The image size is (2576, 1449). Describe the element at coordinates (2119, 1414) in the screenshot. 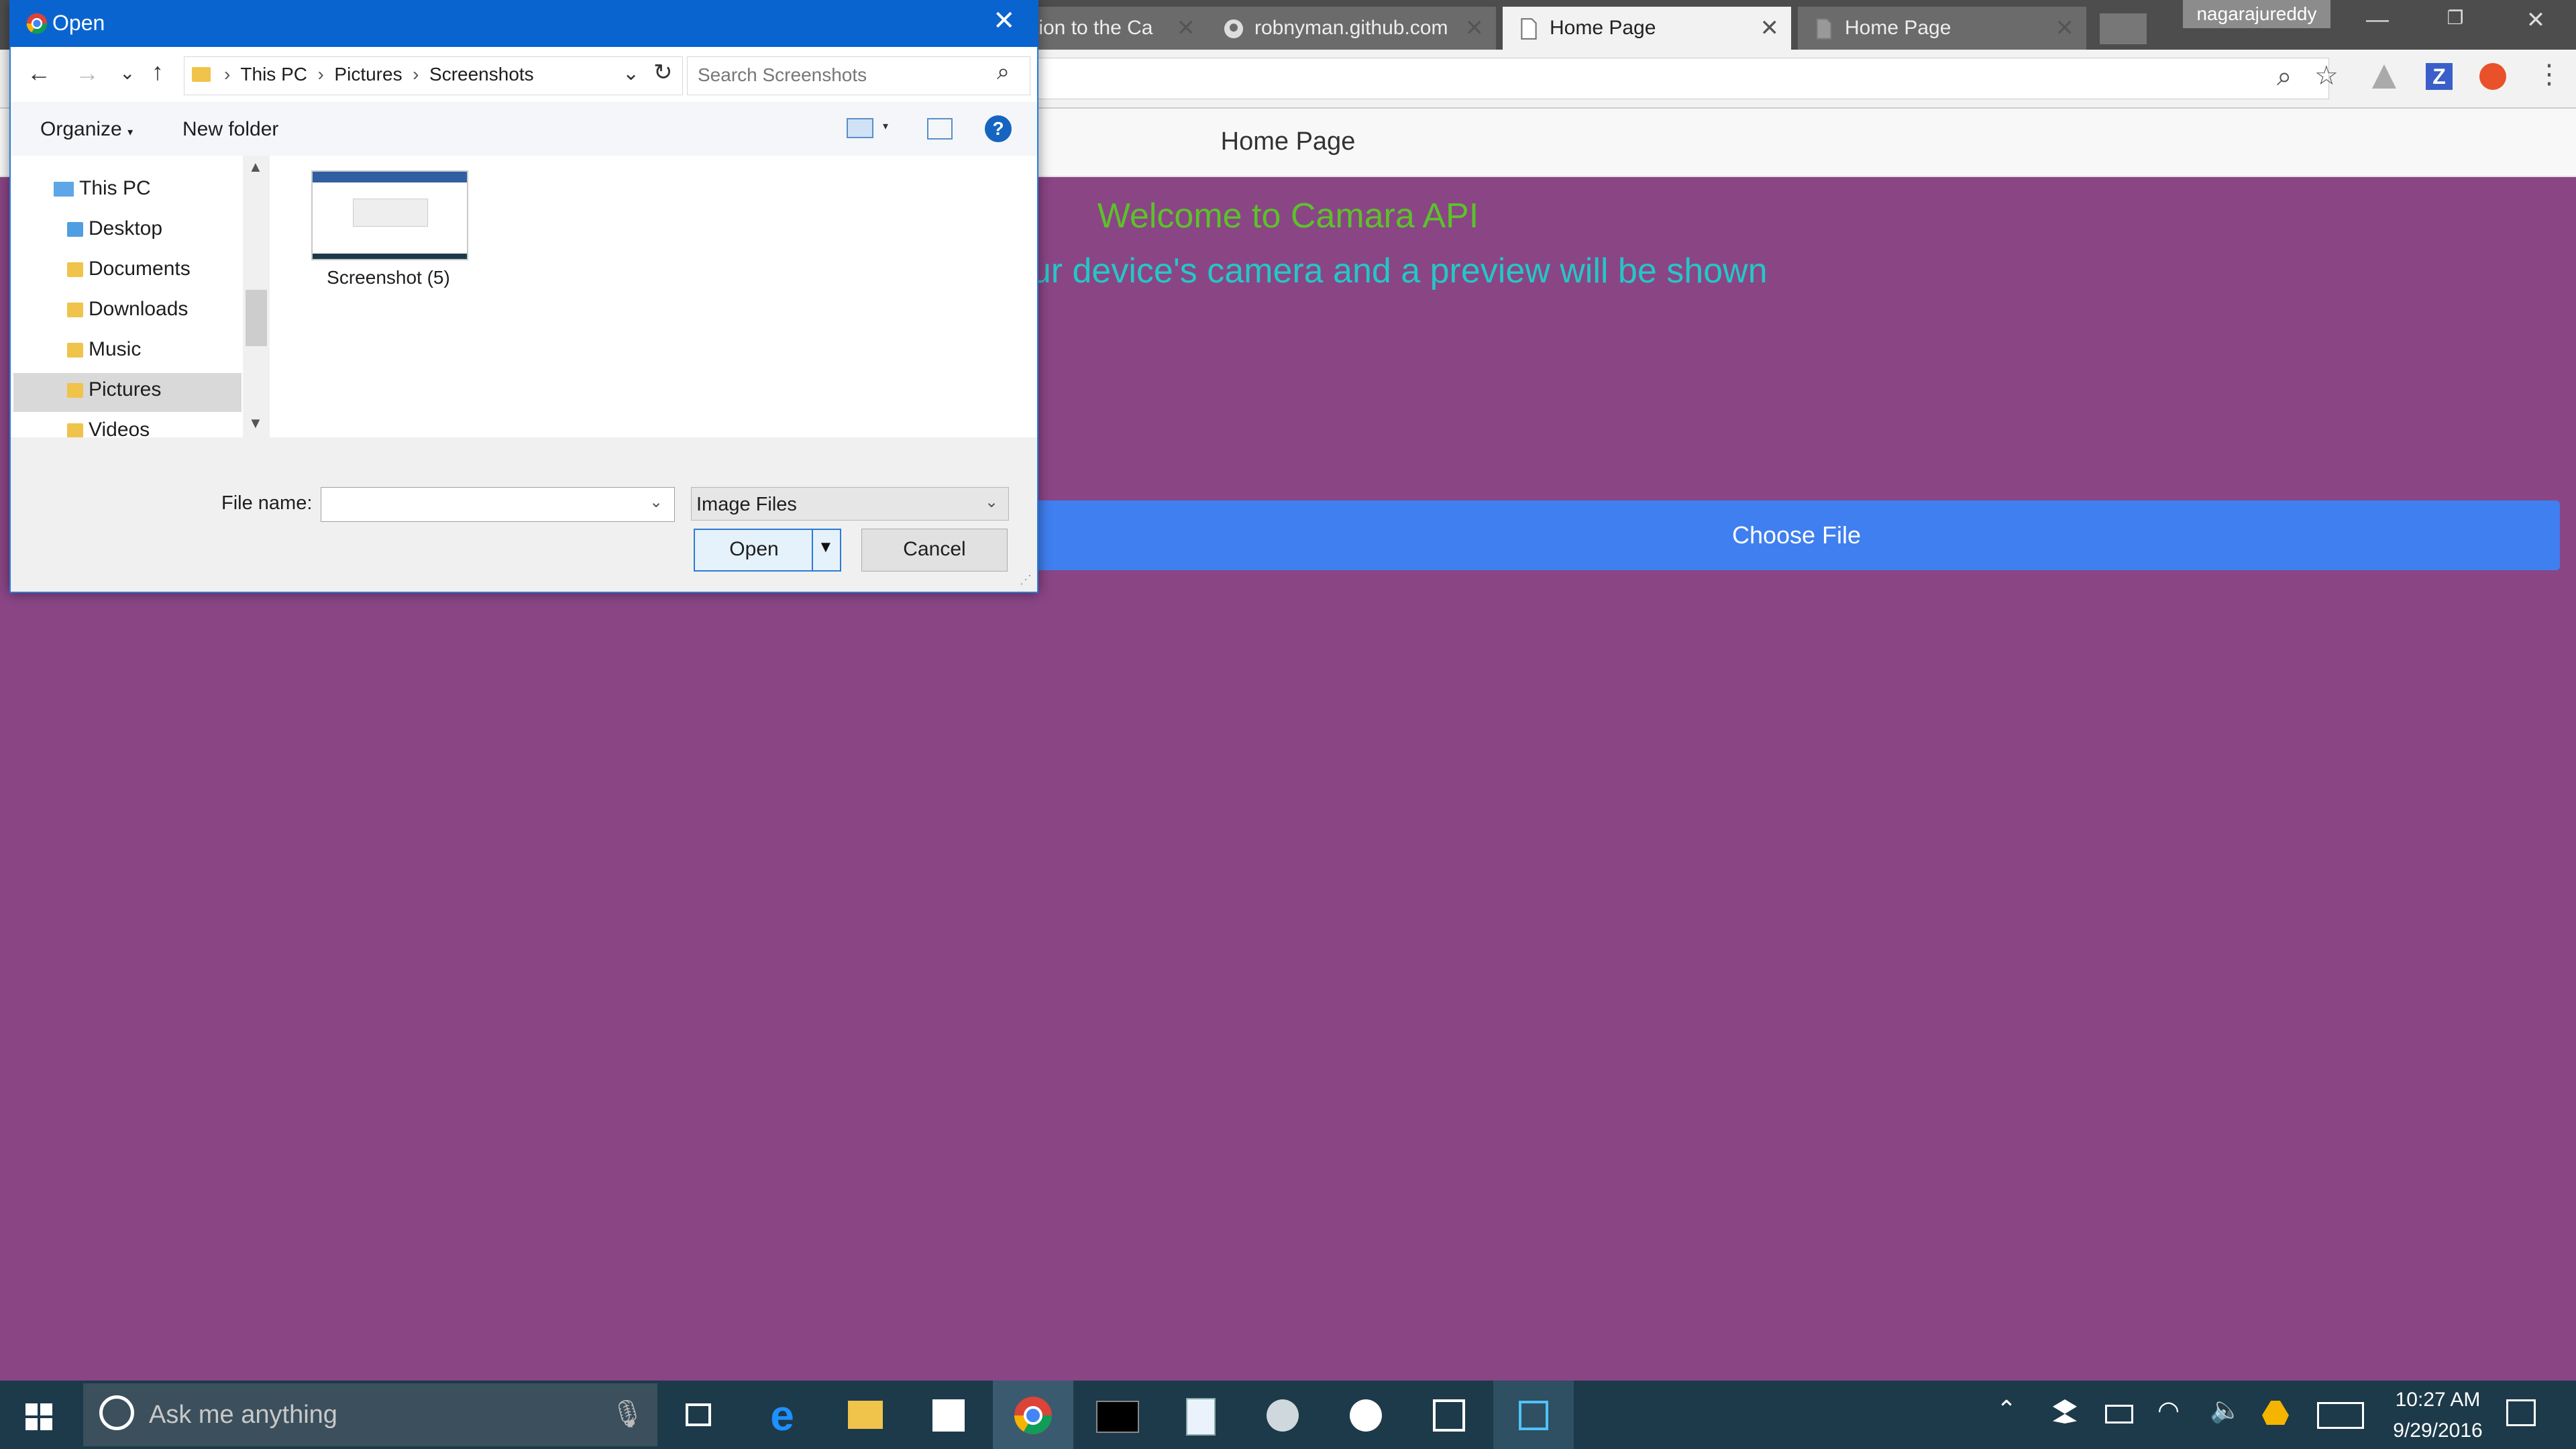

I see `battery-icon` at that location.